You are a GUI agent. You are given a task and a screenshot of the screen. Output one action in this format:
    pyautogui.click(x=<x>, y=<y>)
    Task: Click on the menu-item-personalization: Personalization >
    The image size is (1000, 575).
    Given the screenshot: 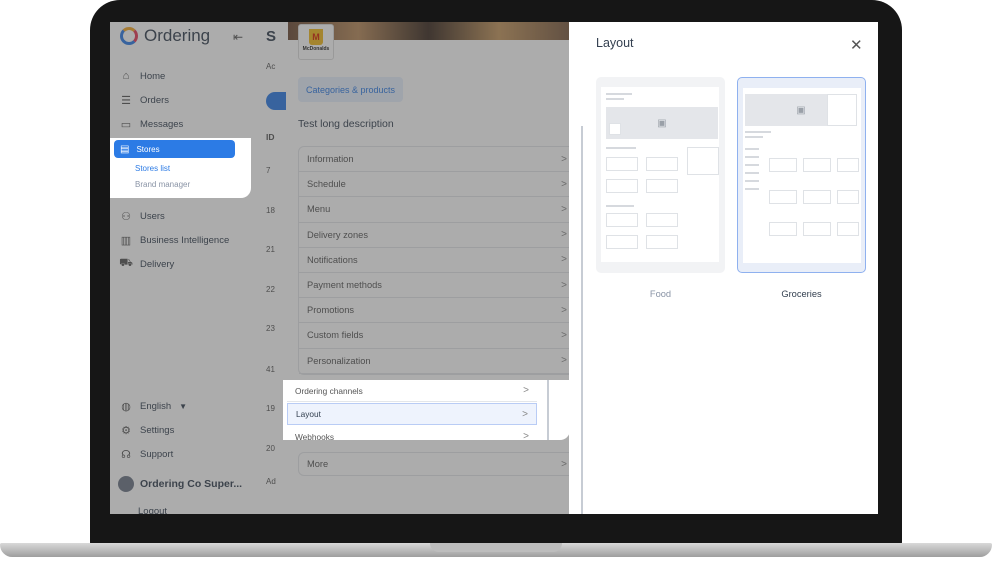 What is the action you would take?
    pyautogui.click(x=437, y=361)
    